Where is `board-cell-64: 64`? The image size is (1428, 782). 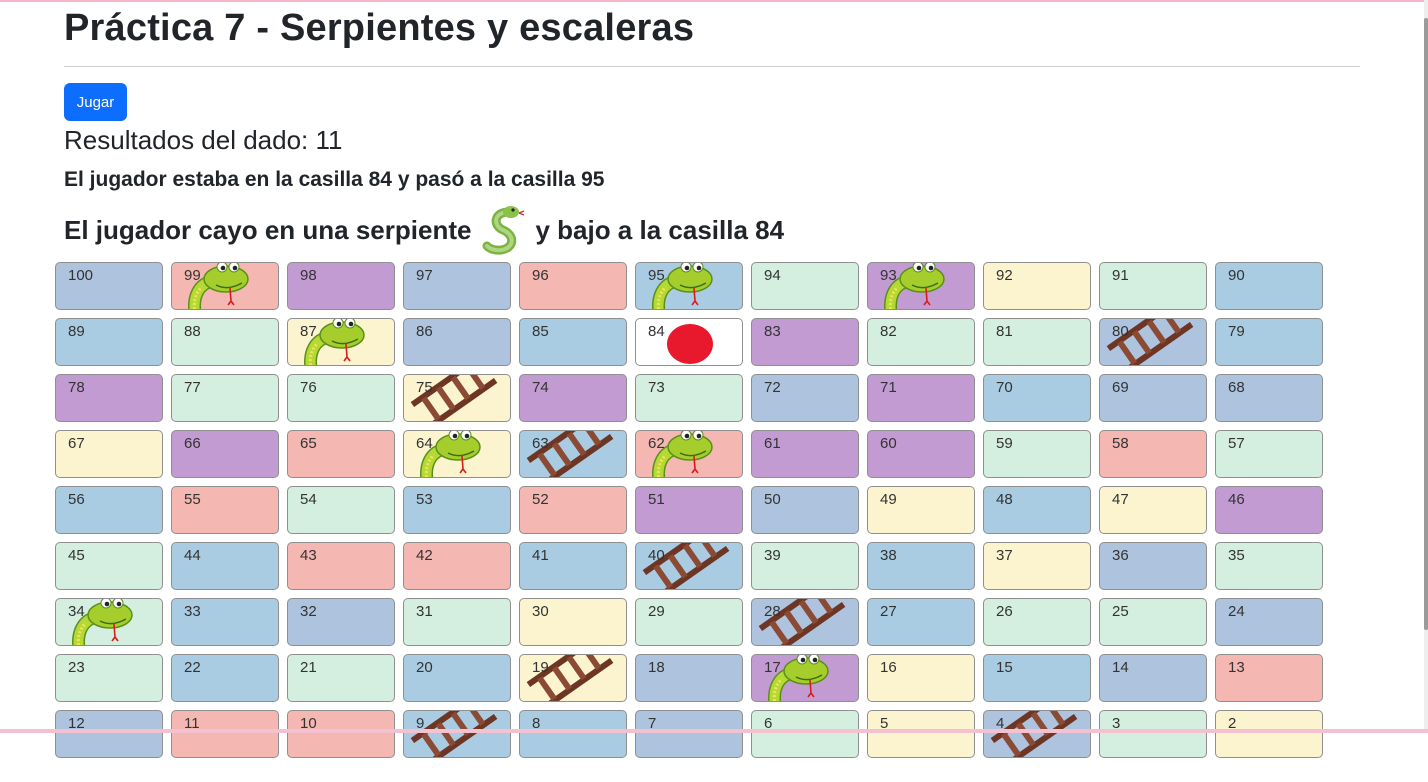
board-cell-64: 64 is located at coordinates (457, 454).